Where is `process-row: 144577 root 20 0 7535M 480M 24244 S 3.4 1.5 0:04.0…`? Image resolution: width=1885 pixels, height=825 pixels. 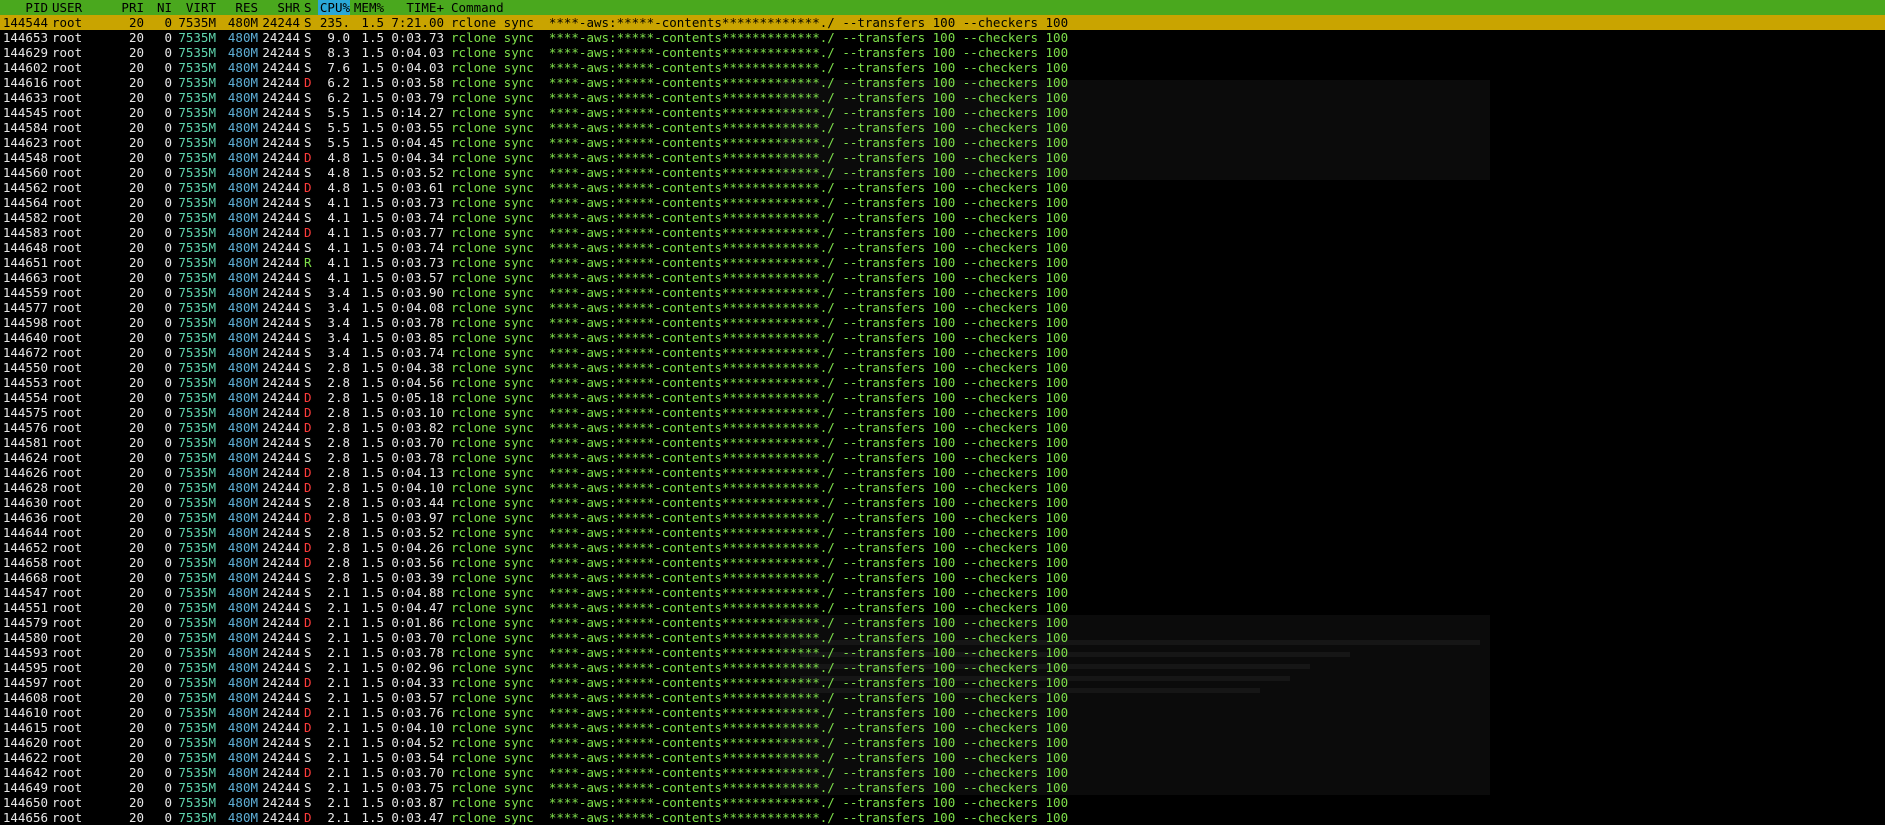 process-row: 144577 root 20 0 7535M 480M 24244 S 3.4 1.5 0:04.0… is located at coordinates (942, 307).